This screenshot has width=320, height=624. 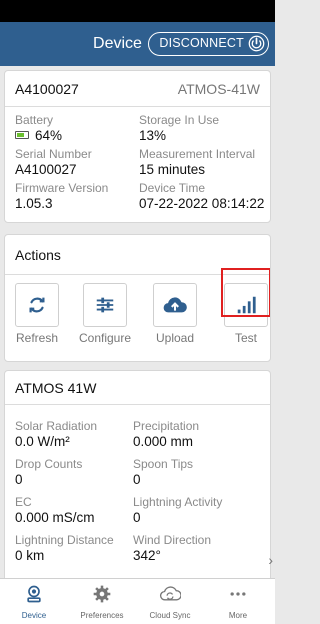 I want to click on tab-preferences: Preferences, so click(x=102, y=601).